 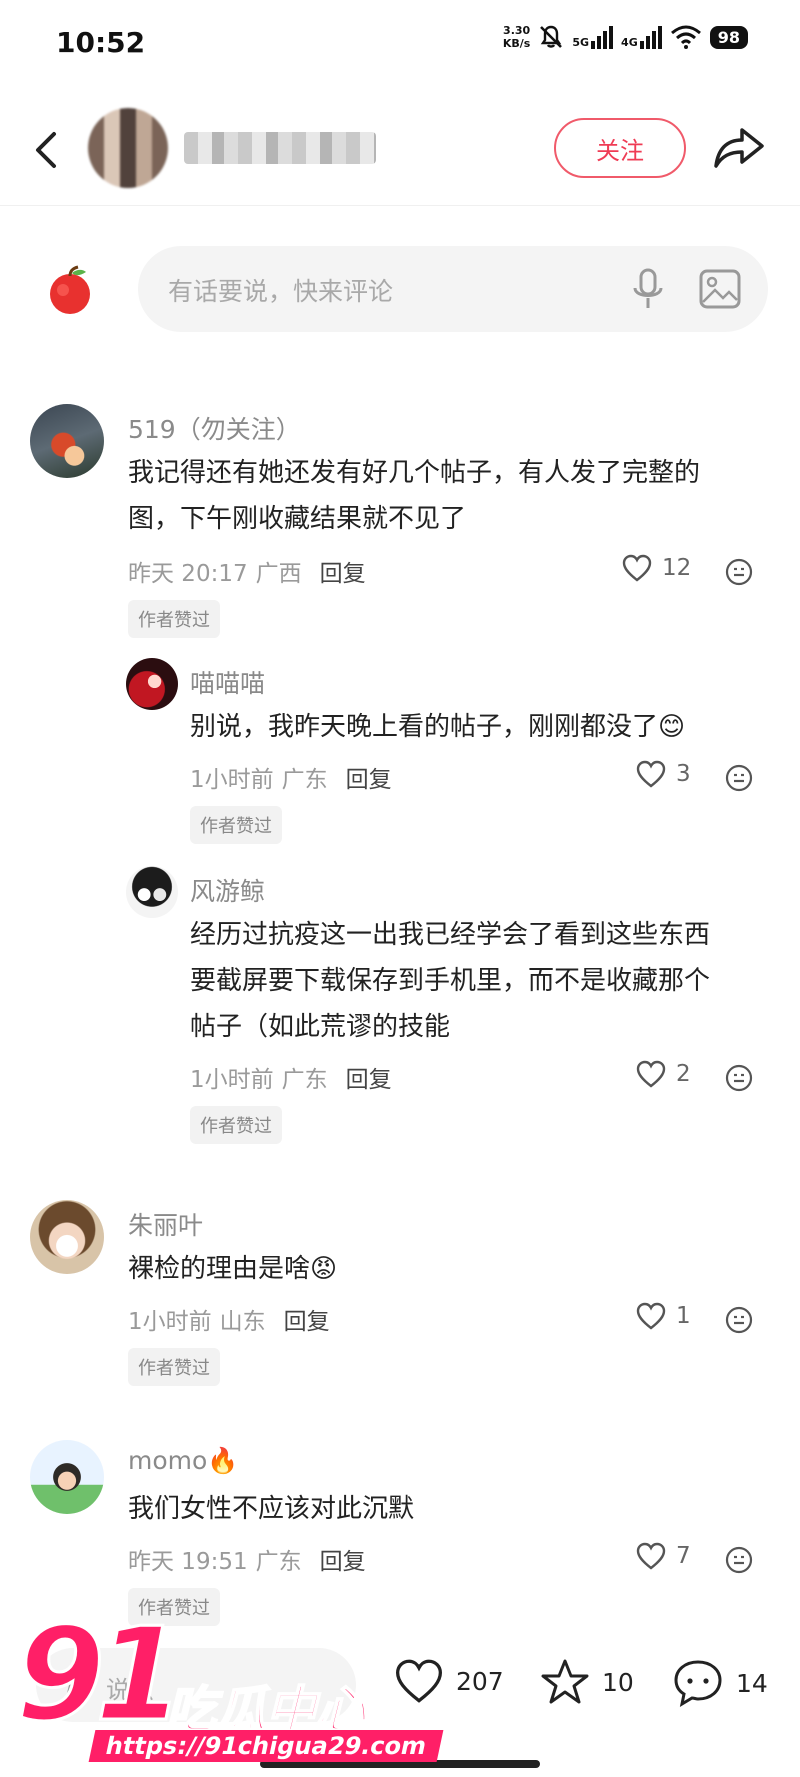 What do you see at coordinates (663, 774) in the screenshot?
I see `like-button: 3` at bounding box center [663, 774].